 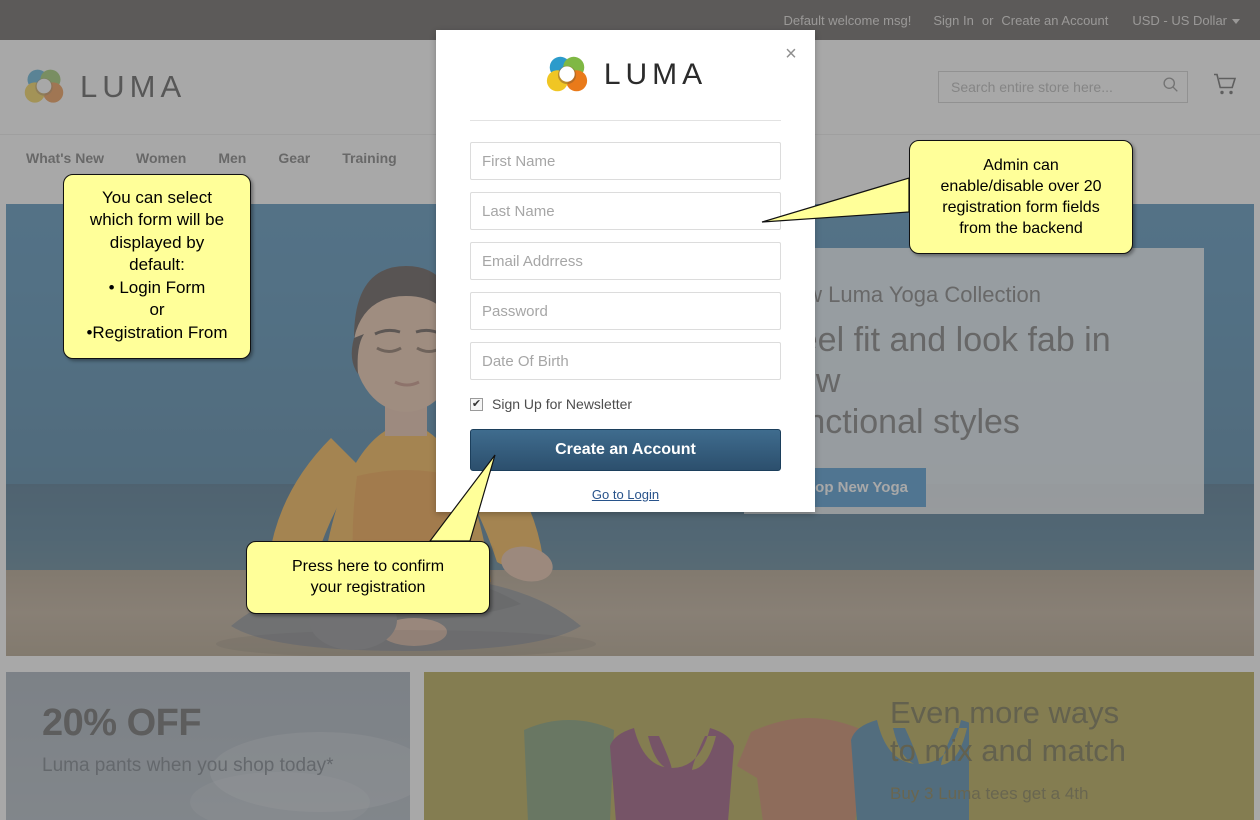 I want to click on modal-logo-text: LUMA, so click(x=655, y=74).